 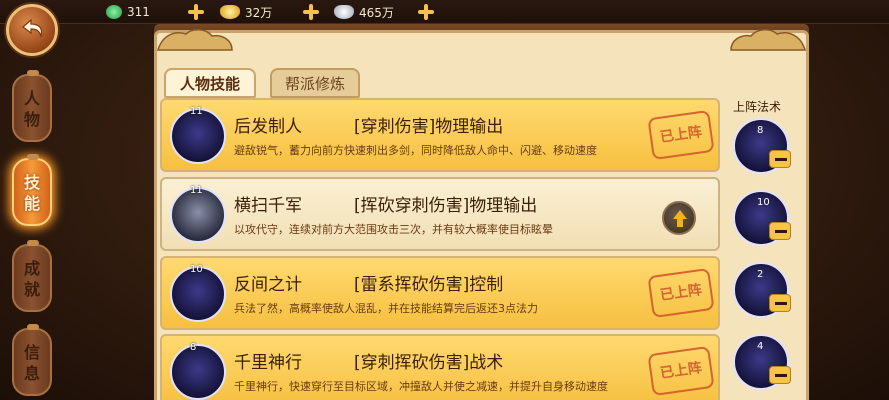 What do you see at coordinates (763, 202) in the screenshot?
I see `slot-level: 10` at bounding box center [763, 202].